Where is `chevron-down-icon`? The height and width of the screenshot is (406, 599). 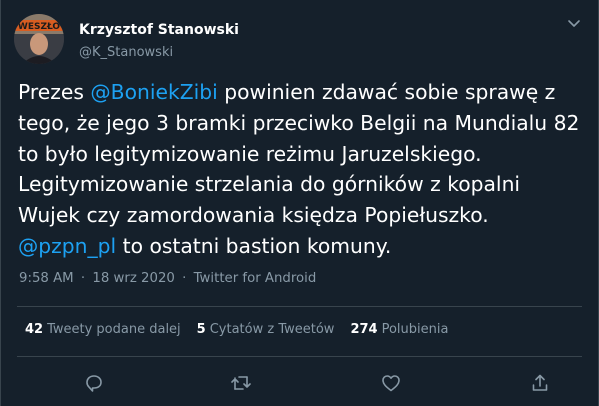
chevron-down-icon is located at coordinates (574, 23).